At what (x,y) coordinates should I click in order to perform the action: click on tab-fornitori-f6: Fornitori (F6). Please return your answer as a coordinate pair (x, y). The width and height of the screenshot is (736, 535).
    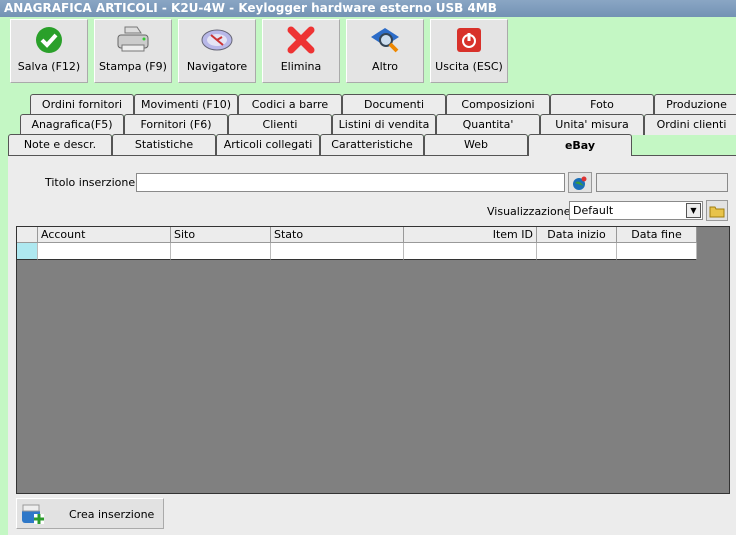
    Looking at the image, I should click on (176, 124).